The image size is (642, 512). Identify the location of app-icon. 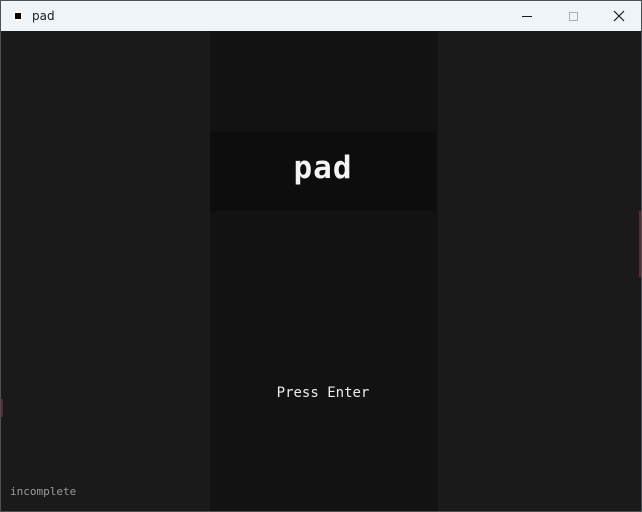
(18, 16).